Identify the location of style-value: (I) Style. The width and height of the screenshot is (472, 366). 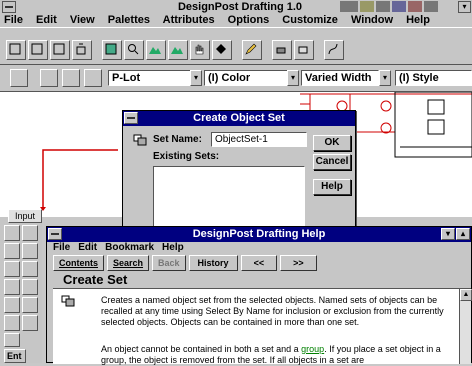
(419, 78).